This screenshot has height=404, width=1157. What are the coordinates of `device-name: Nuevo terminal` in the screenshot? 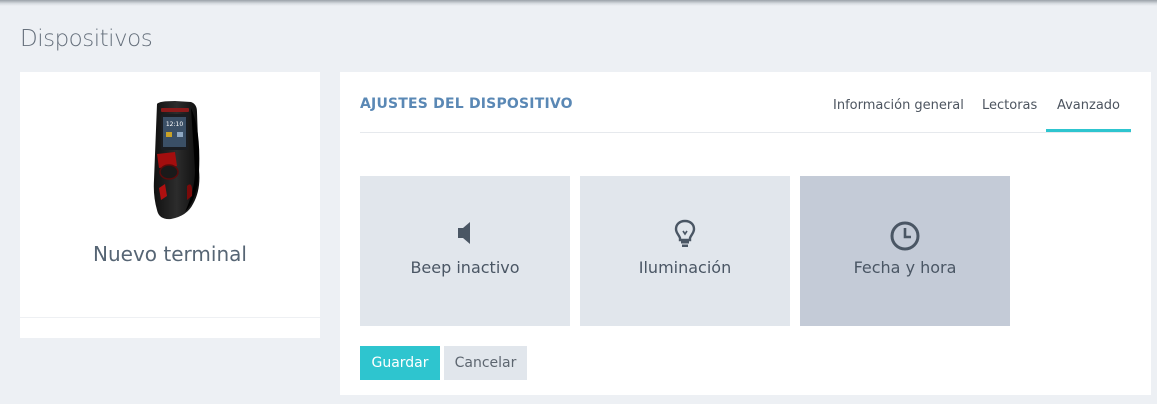 It's located at (170, 254).